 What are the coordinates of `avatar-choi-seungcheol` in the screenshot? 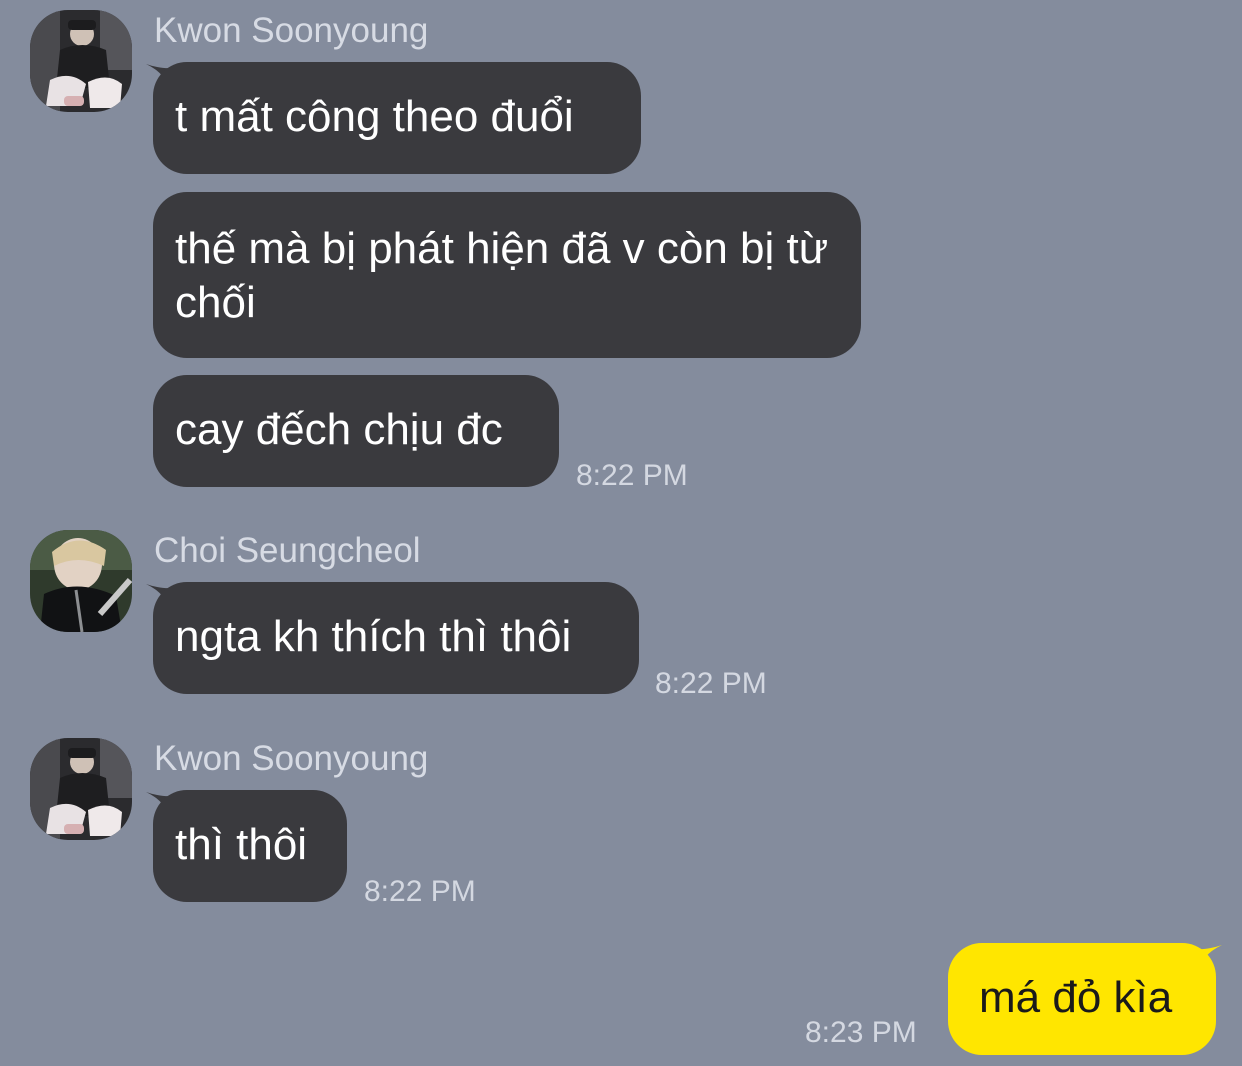 It's located at (81, 581).